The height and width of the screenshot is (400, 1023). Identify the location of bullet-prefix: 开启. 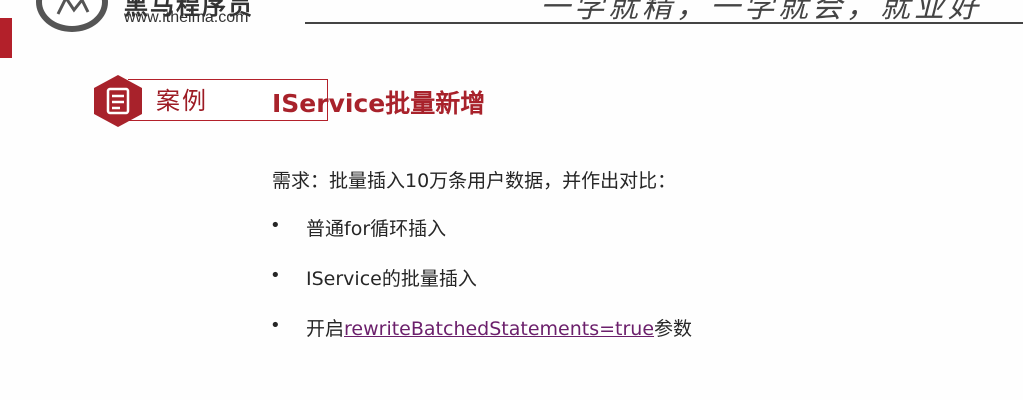
(325, 329).